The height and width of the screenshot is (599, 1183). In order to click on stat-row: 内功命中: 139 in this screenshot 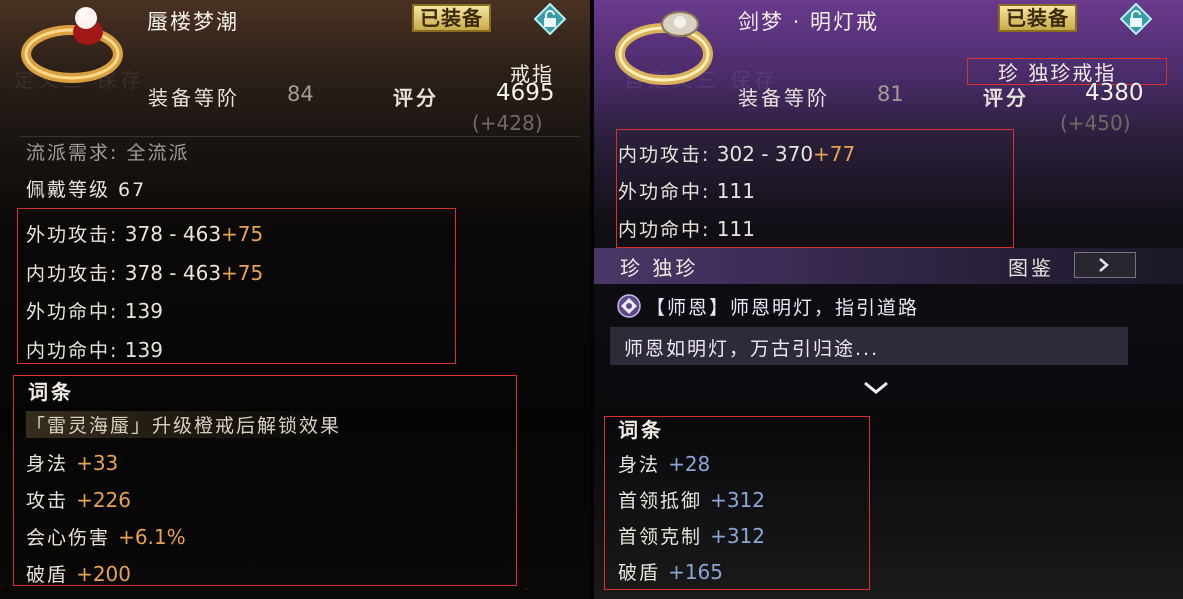, I will do `click(94, 349)`.